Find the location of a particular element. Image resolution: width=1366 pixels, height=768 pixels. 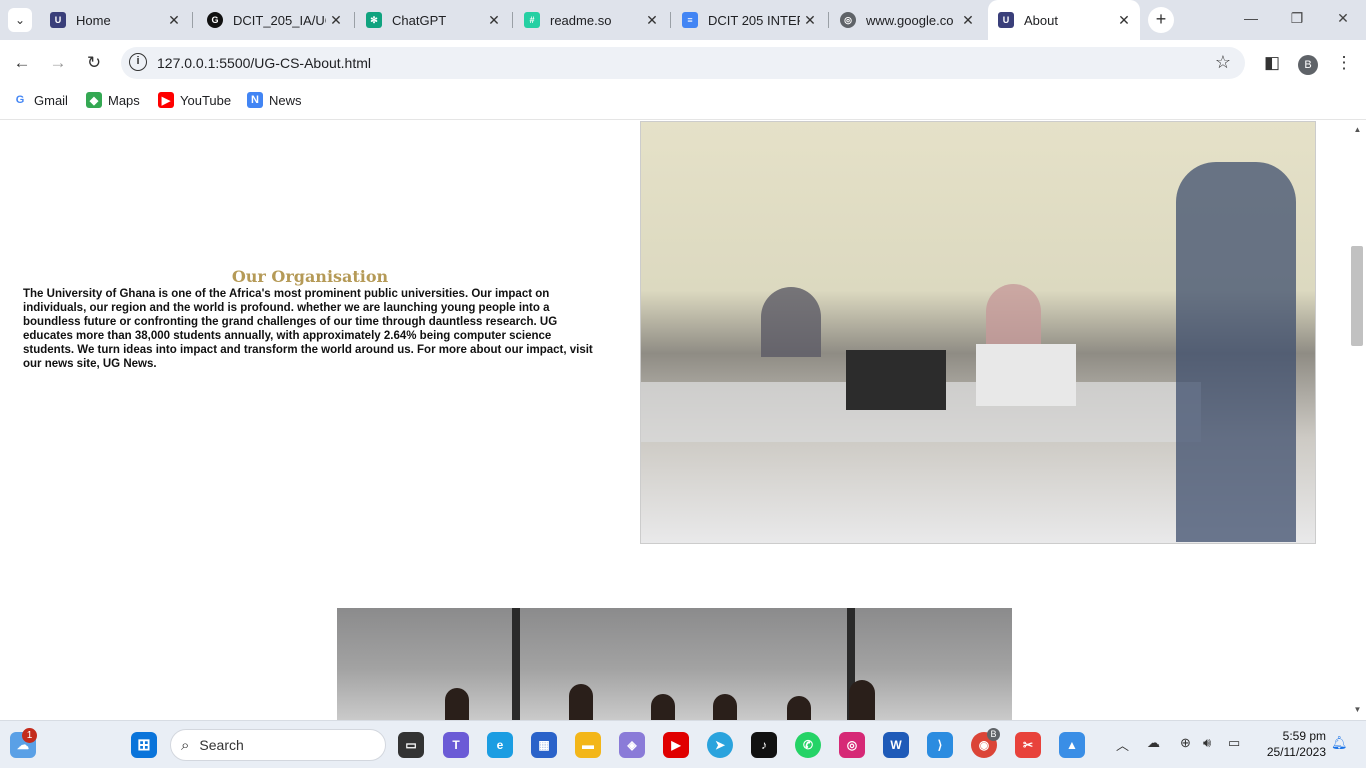

google-news-icon: N is located at coordinates (255, 100).